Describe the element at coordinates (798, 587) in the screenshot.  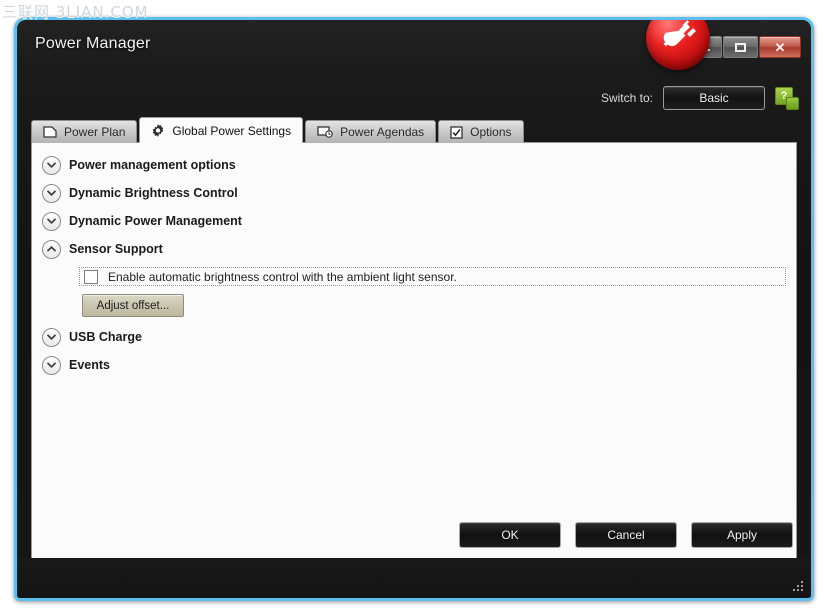
I see `resize-grip-icon` at that location.